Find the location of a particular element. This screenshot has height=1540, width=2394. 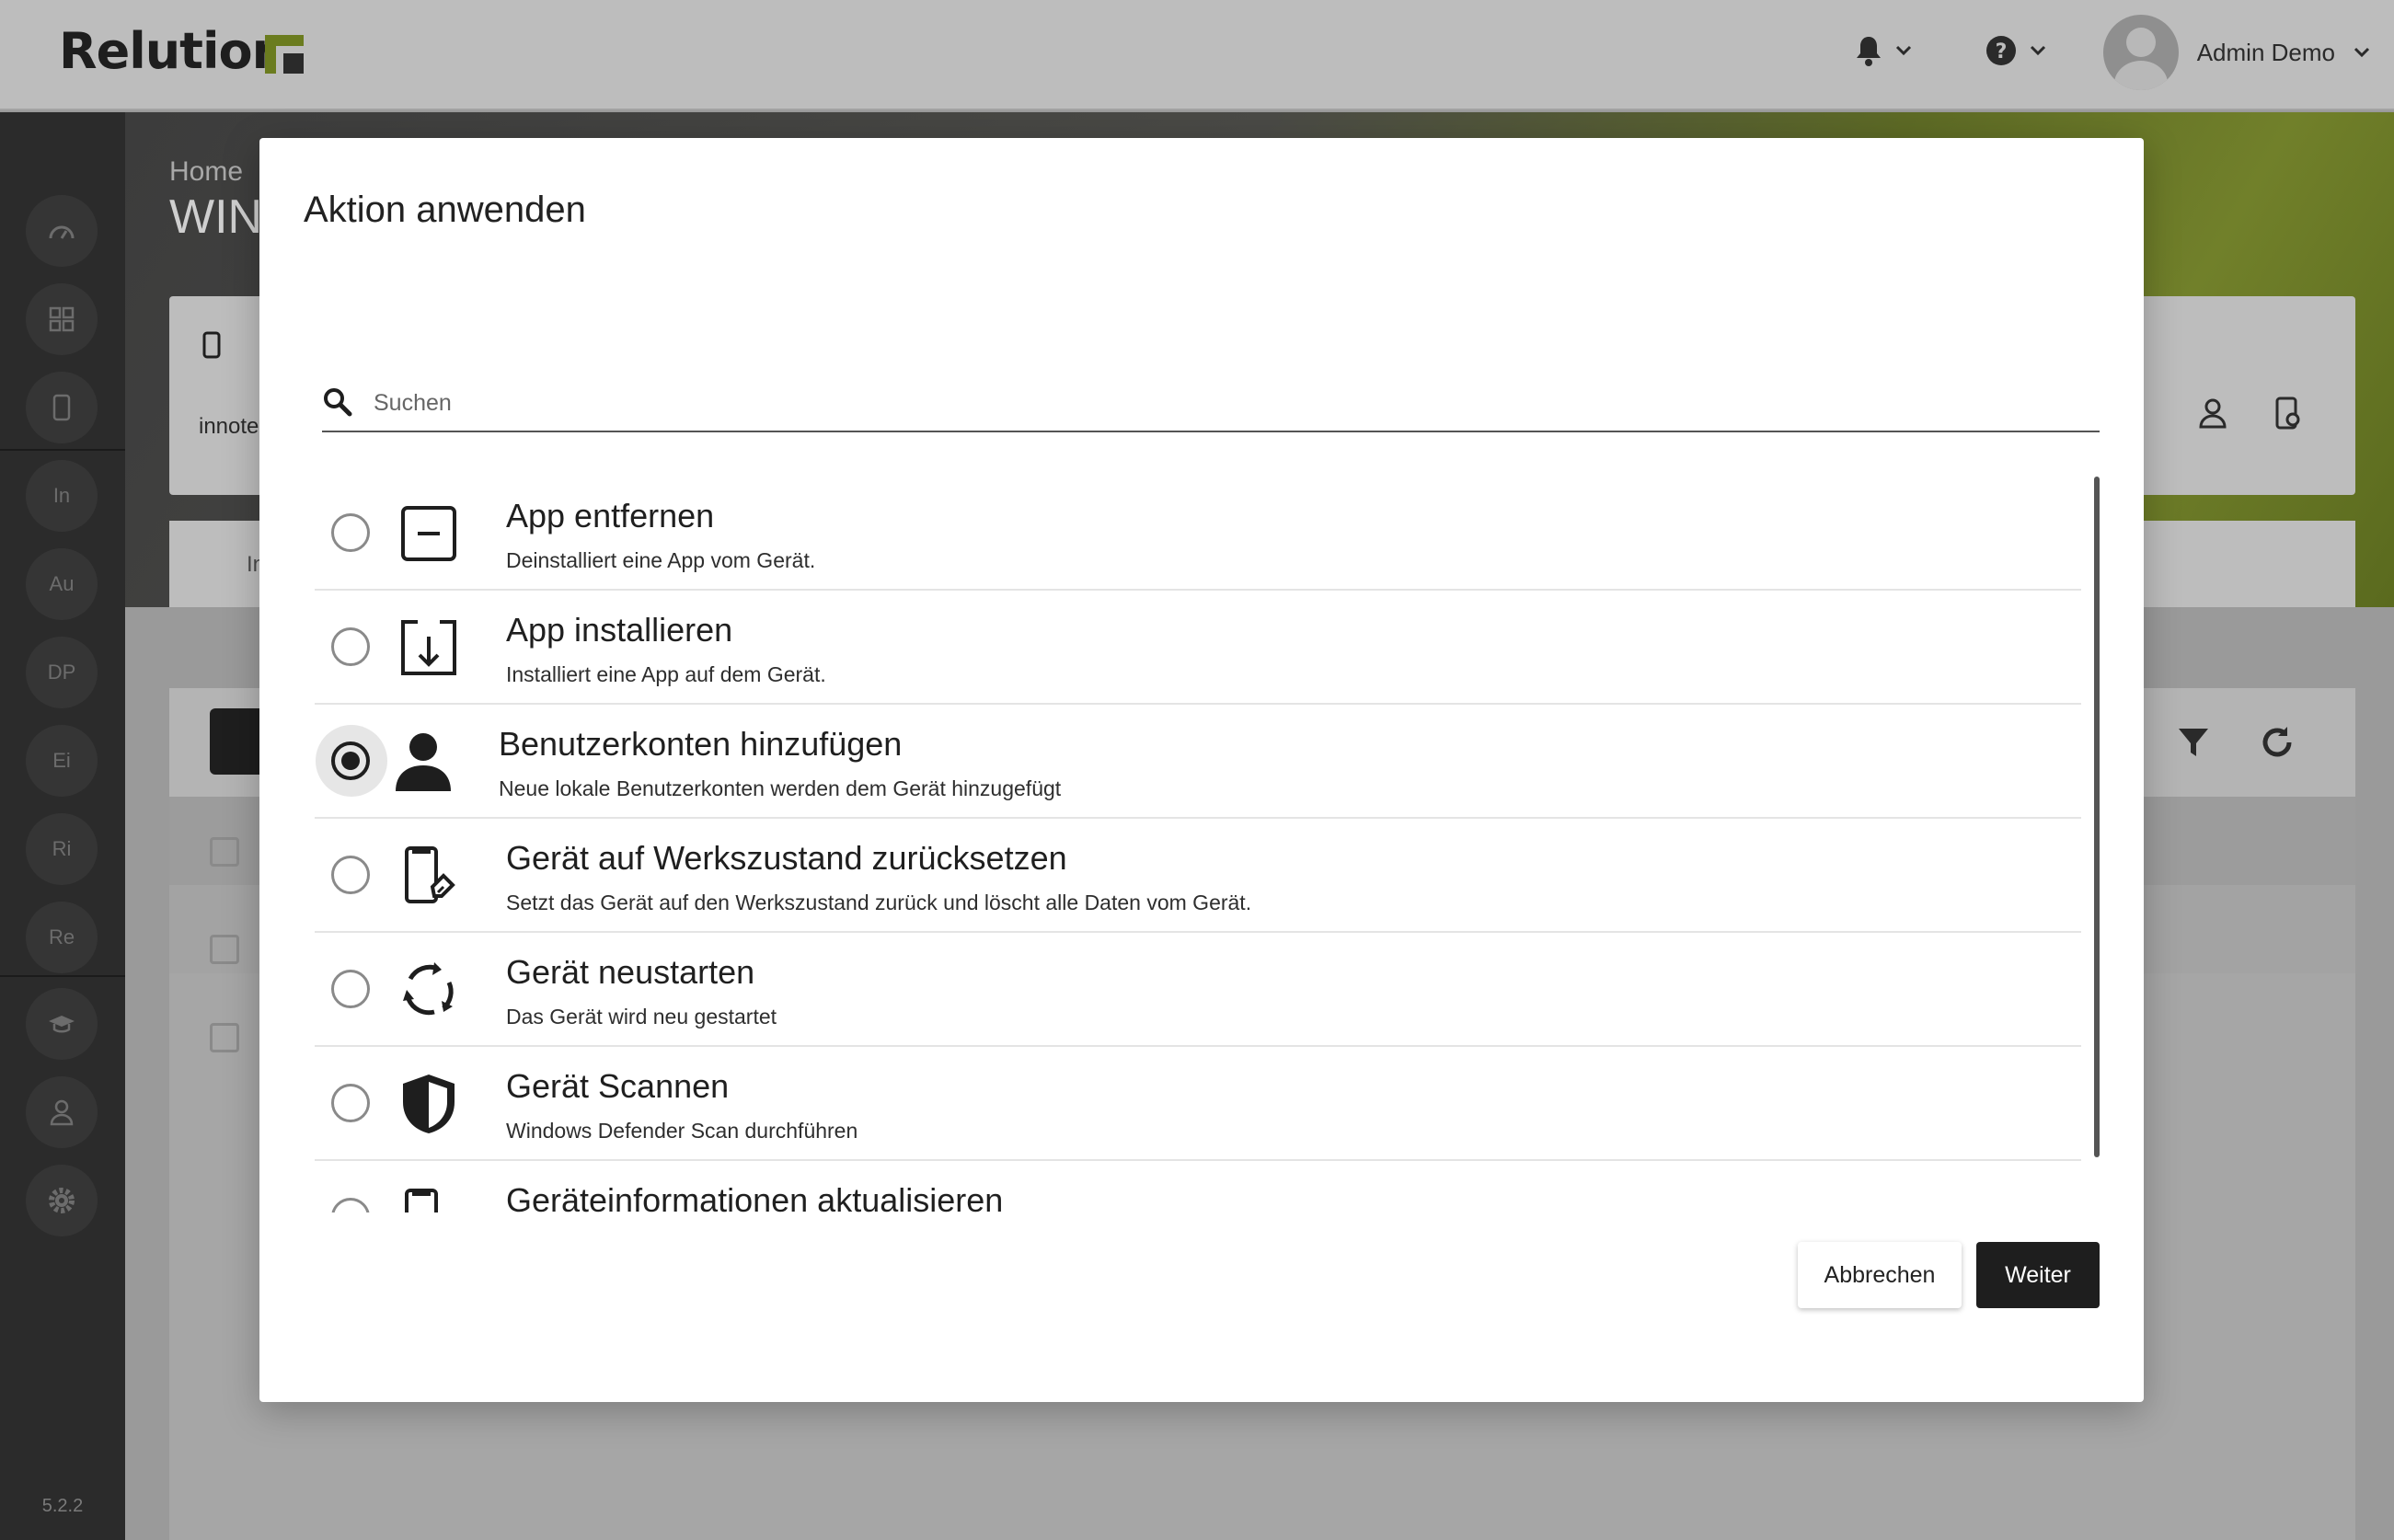

device-sync-icon is located at coordinates (2288, 413).